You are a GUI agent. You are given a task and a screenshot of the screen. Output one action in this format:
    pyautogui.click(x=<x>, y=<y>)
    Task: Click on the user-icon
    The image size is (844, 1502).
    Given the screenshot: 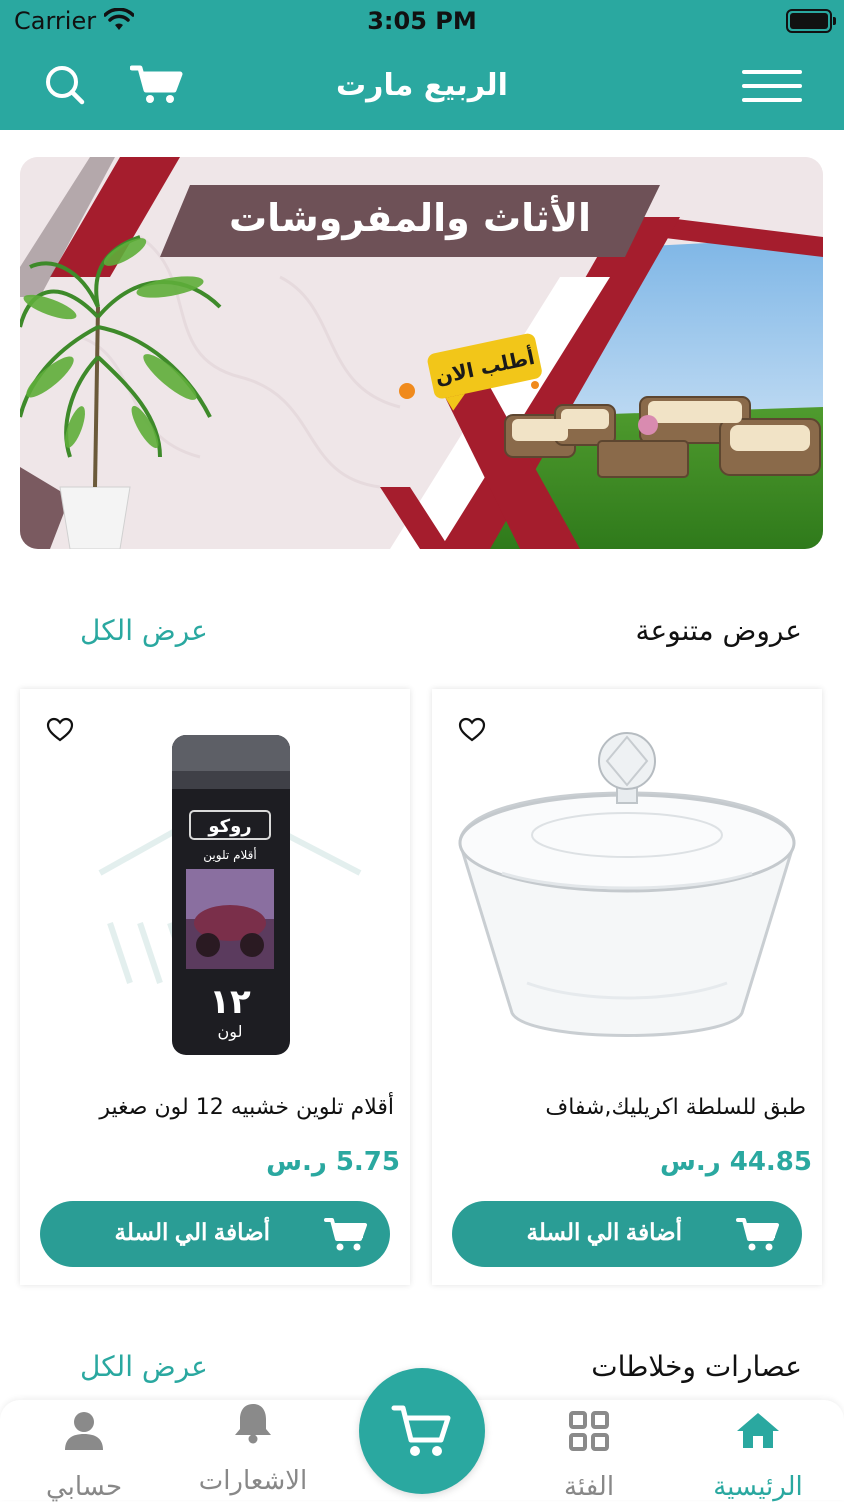 What is the action you would take?
    pyautogui.click(x=84, y=1433)
    